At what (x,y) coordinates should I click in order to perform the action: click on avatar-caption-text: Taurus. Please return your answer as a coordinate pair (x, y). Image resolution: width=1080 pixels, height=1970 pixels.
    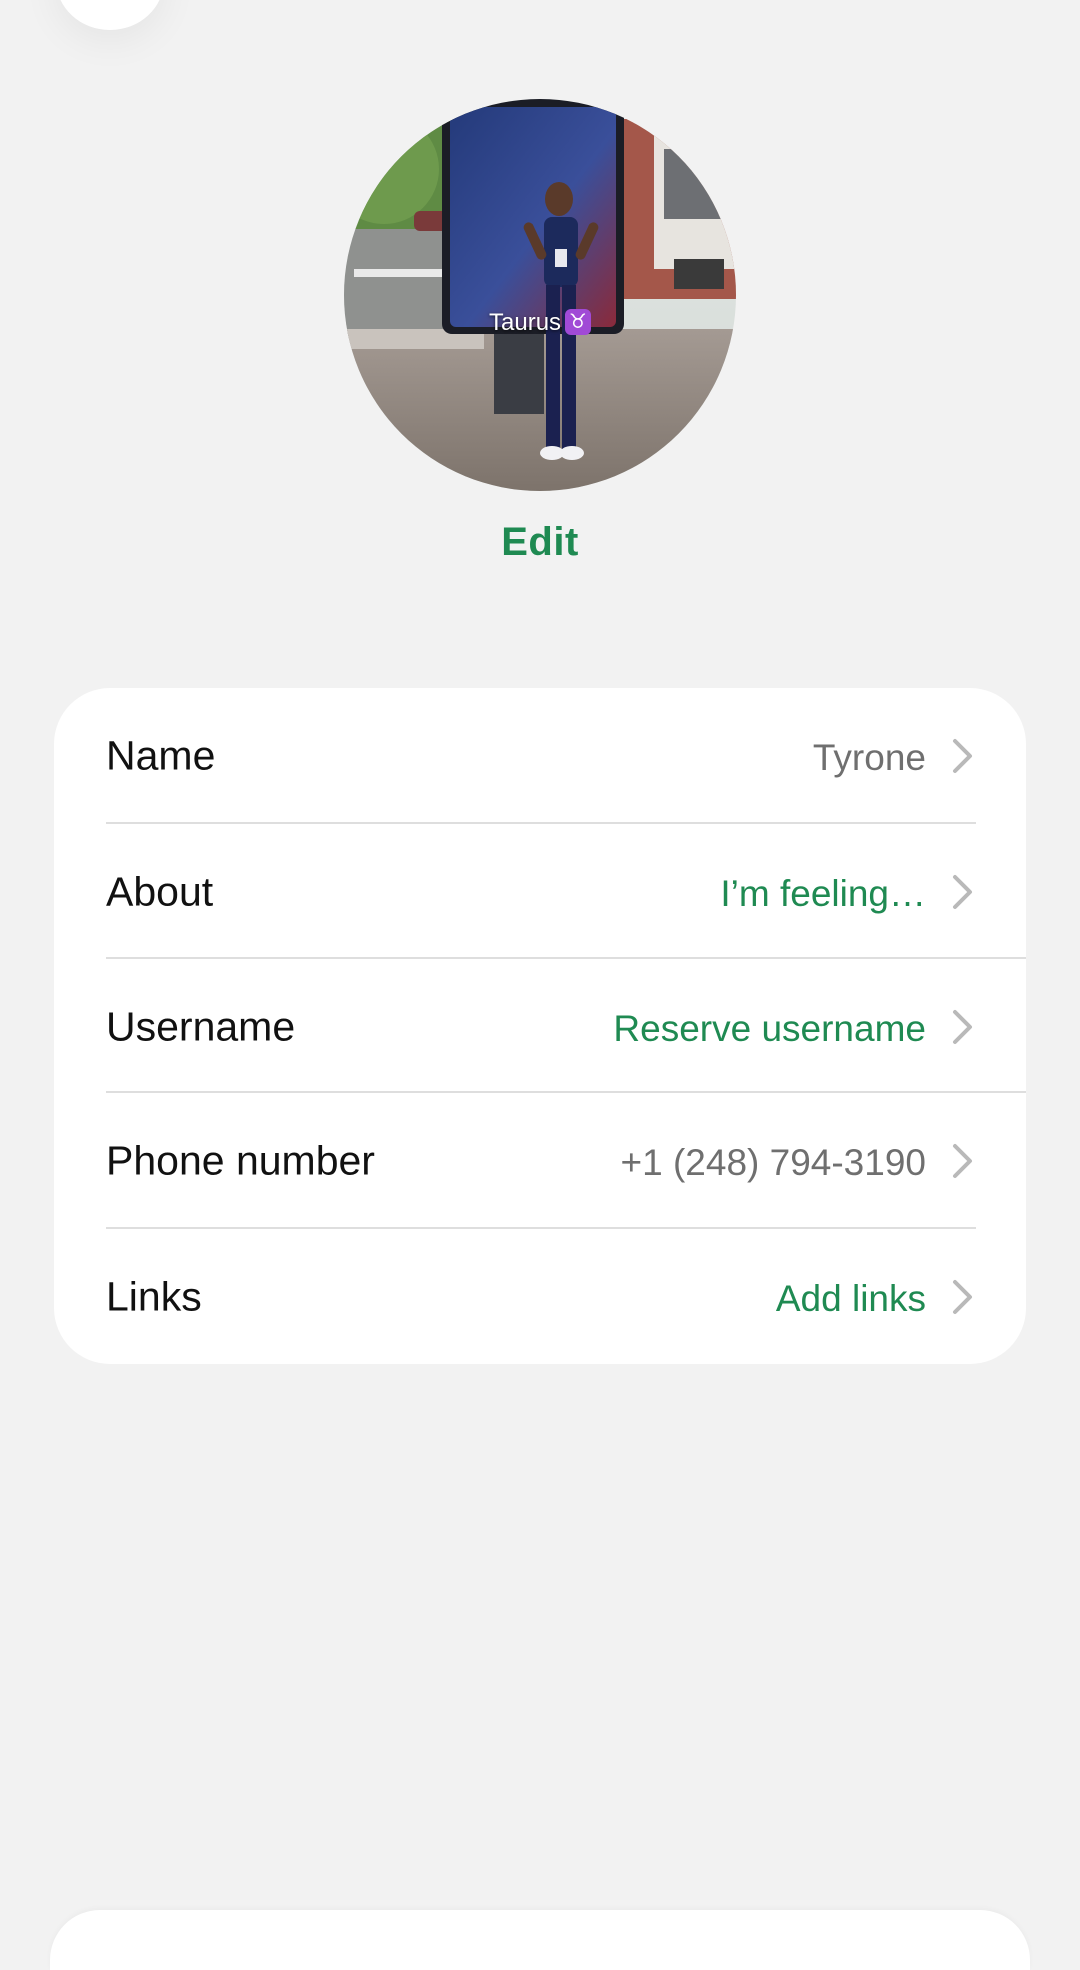
    Looking at the image, I should click on (525, 322).